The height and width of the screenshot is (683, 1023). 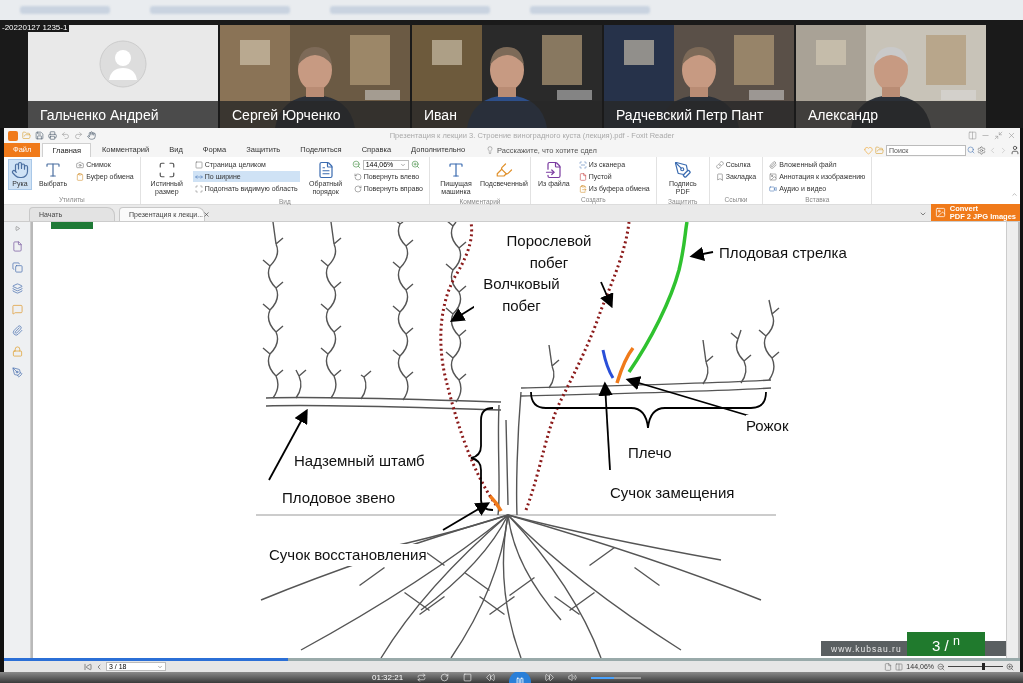 I want to click on undo-icon, so click(x=65, y=135).